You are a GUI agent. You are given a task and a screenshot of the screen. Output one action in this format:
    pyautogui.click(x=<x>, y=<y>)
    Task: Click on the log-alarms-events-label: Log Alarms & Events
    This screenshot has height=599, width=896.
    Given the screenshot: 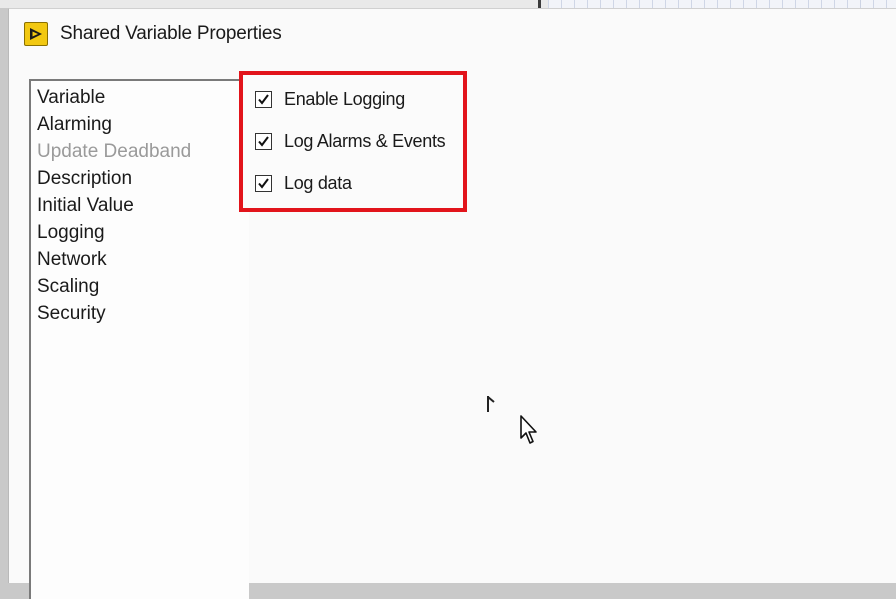 What is the action you would take?
    pyautogui.click(x=365, y=141)
    